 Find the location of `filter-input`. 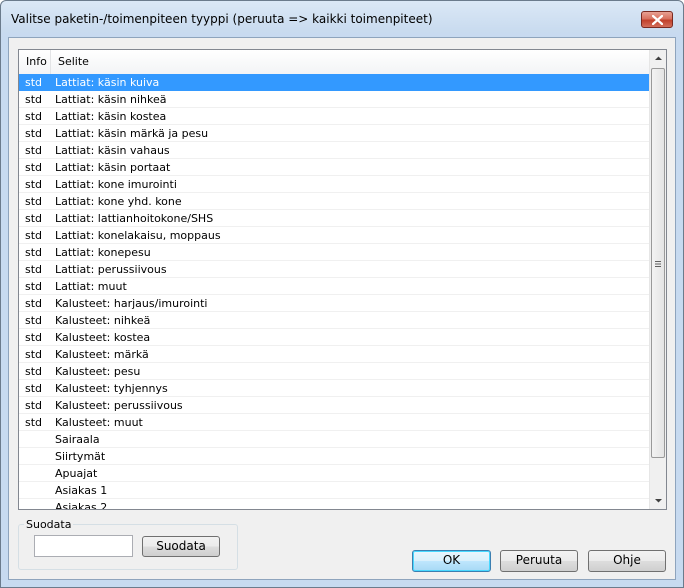

filter-input is located at coordinates (83, 546).